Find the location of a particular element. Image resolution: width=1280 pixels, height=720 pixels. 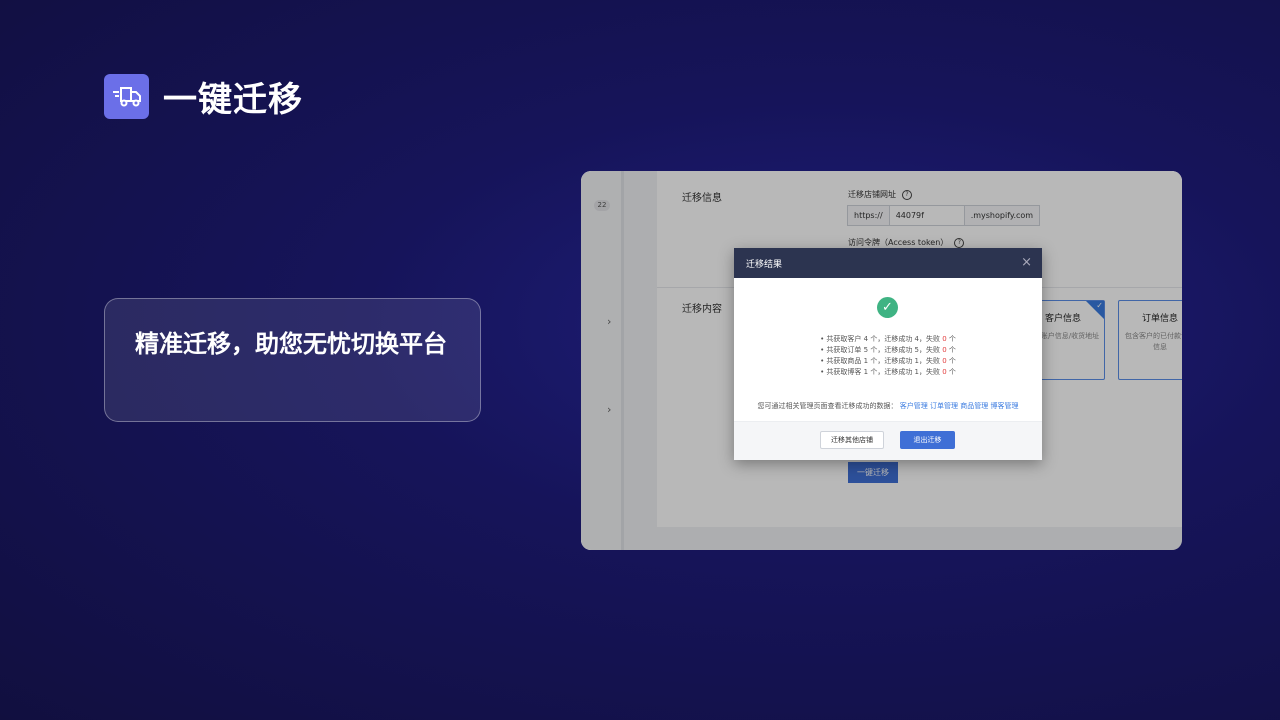

result-text: 共获取商品 1 个，迁移成功 1，失败 is located at coordinates (884, 361).